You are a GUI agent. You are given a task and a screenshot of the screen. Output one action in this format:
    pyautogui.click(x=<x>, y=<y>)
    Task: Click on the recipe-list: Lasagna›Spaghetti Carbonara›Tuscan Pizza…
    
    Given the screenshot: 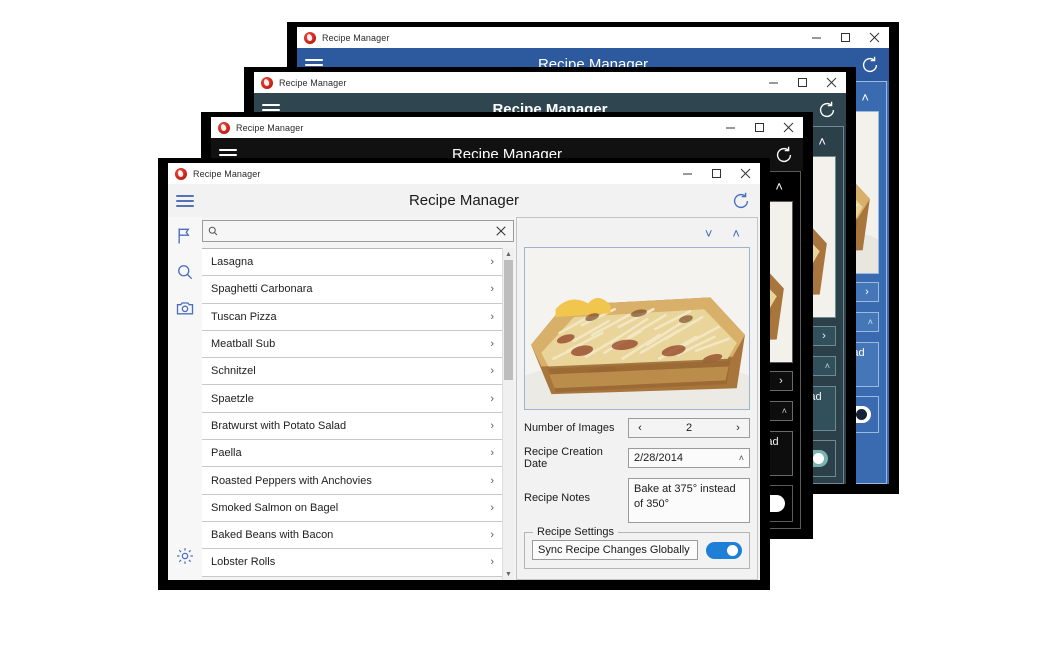 What is the action you would take?
    pyautogui.click(x=352, y=414)
    